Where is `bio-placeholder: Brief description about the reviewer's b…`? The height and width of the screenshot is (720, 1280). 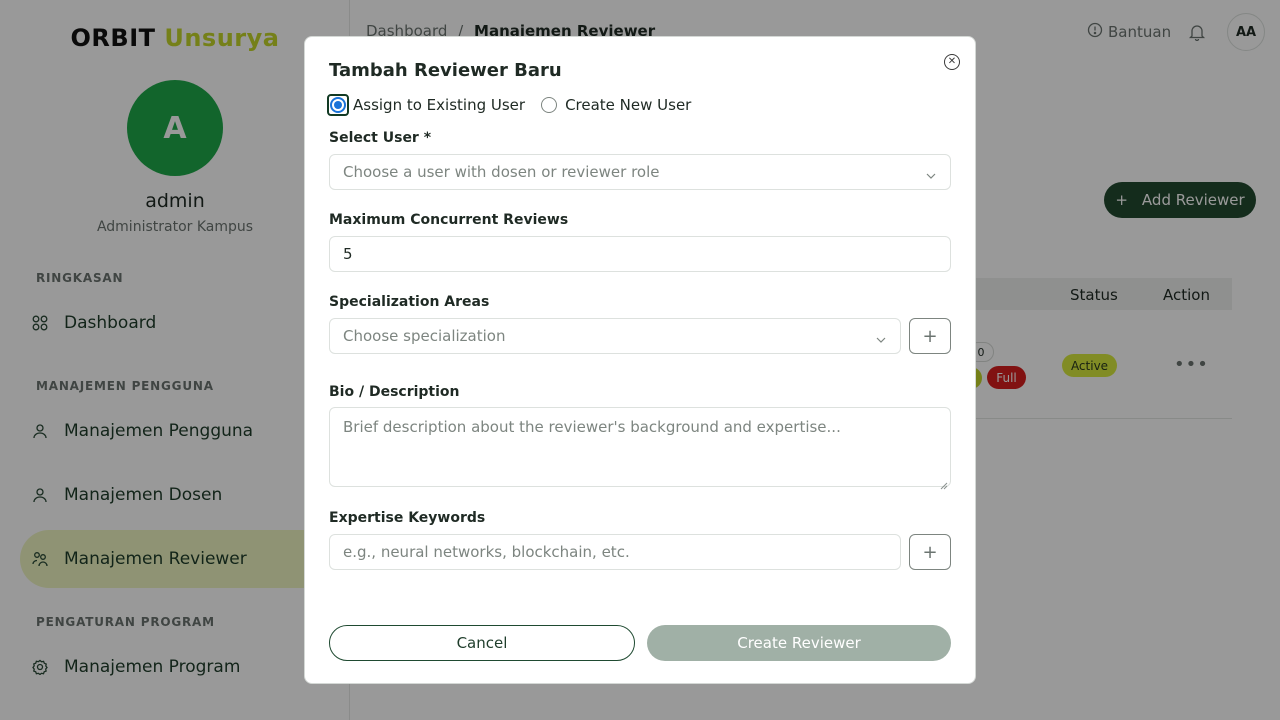 bio-placeholder: Brief description about the reviewer's b… is located at coordinates (592, 427).